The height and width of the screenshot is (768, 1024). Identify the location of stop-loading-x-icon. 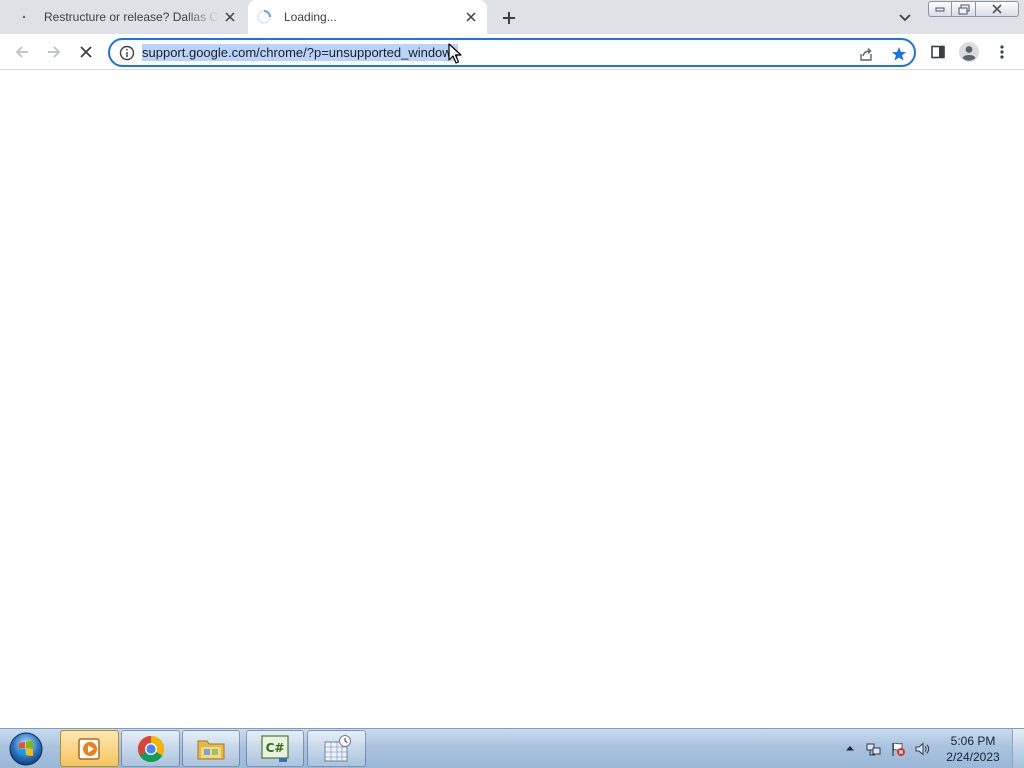
(86, 52).